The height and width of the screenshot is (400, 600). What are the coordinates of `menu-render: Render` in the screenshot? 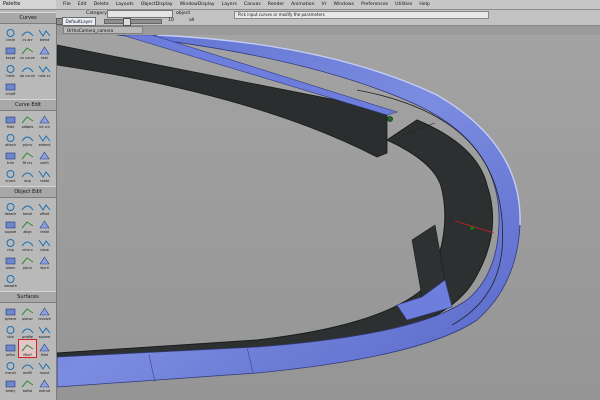 It's located at (276, 4).